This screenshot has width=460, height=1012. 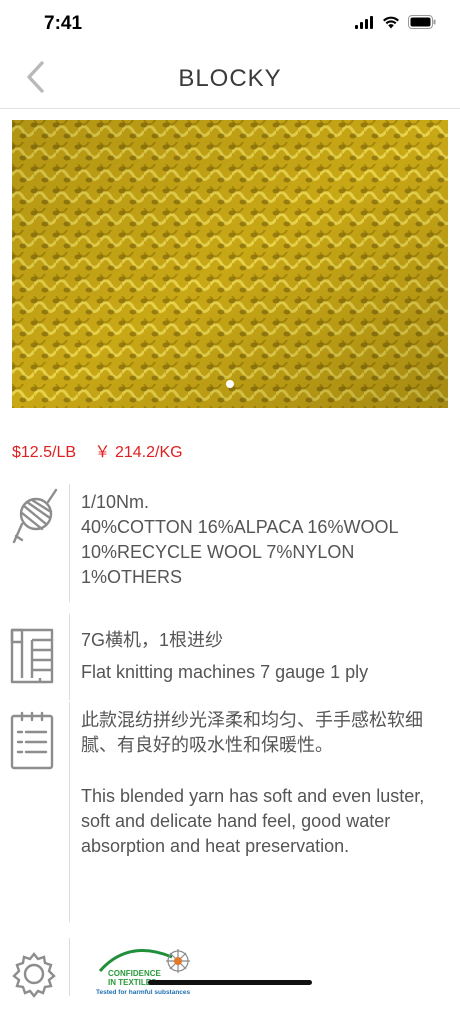 I want to click on status-icons, so click(x=395, y=24).